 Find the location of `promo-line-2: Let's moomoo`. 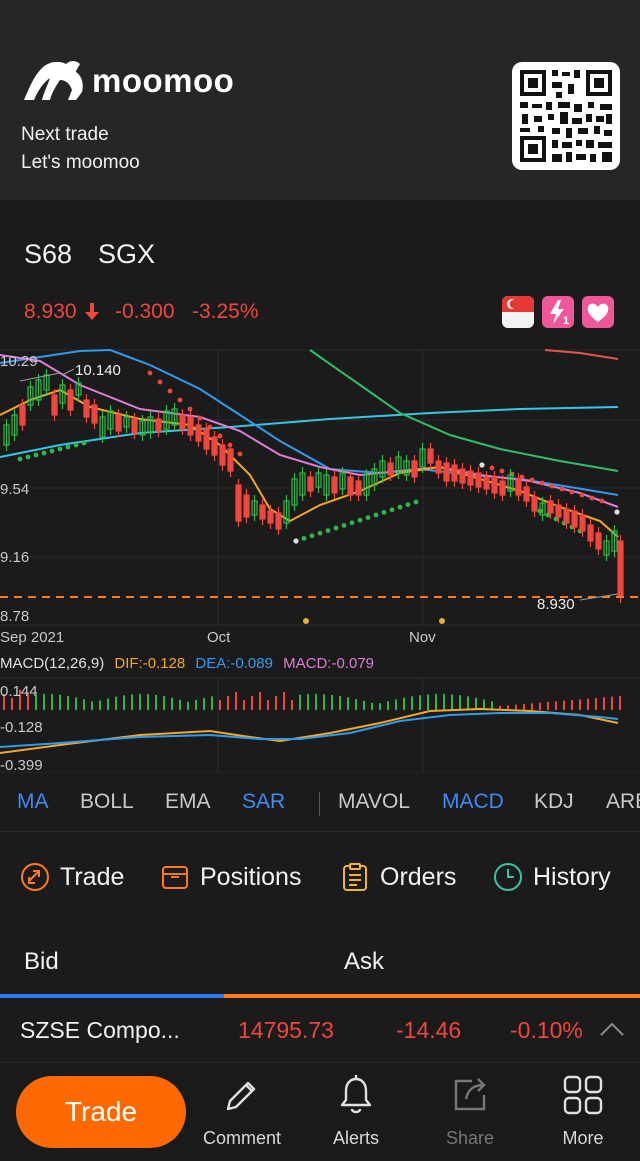

promo-line-2: Let's moomoo is located at coordinates (80, 162).